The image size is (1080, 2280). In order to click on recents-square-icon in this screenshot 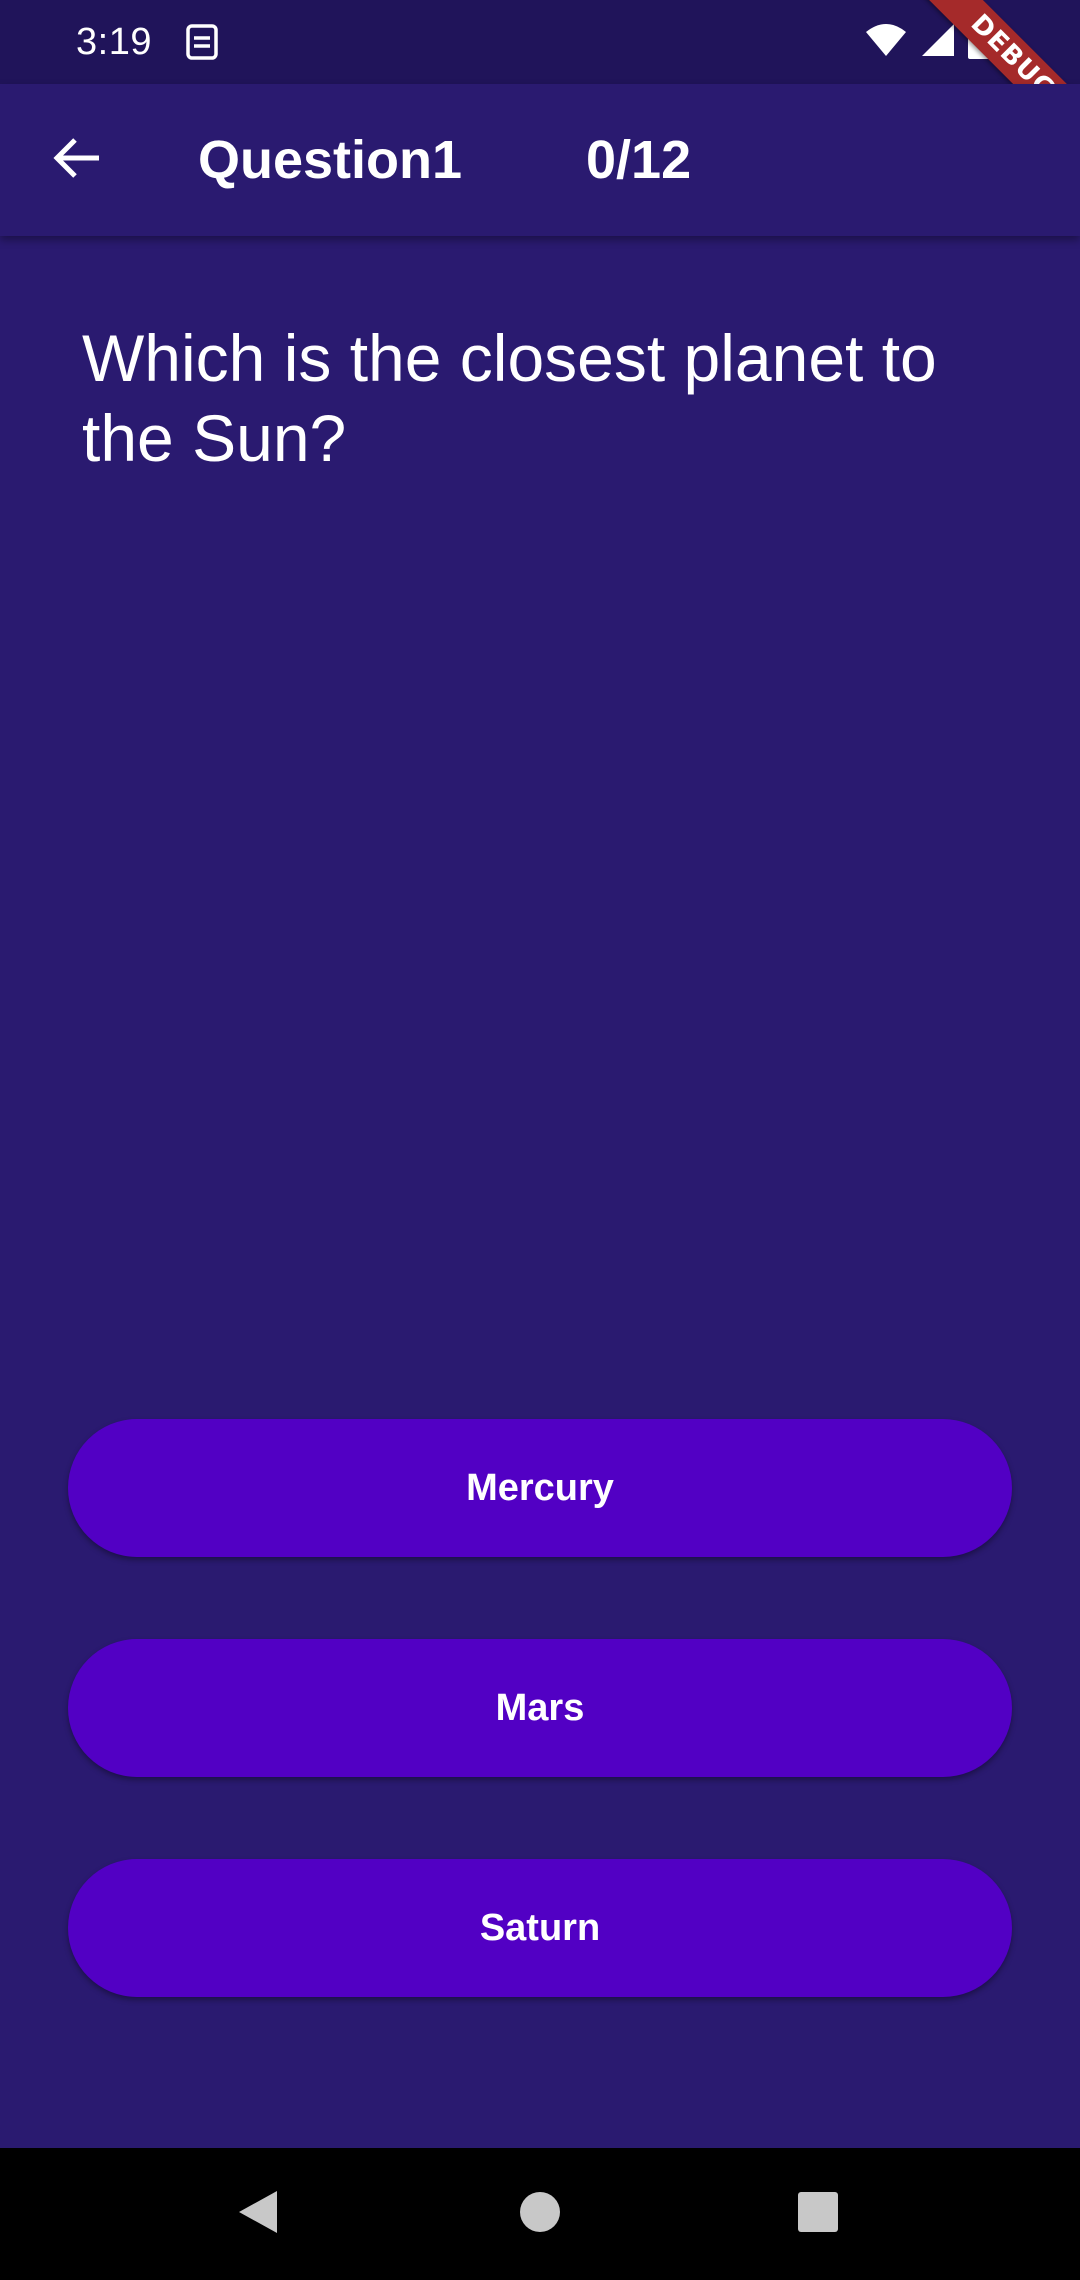, I will do `click(818, 2214)`.